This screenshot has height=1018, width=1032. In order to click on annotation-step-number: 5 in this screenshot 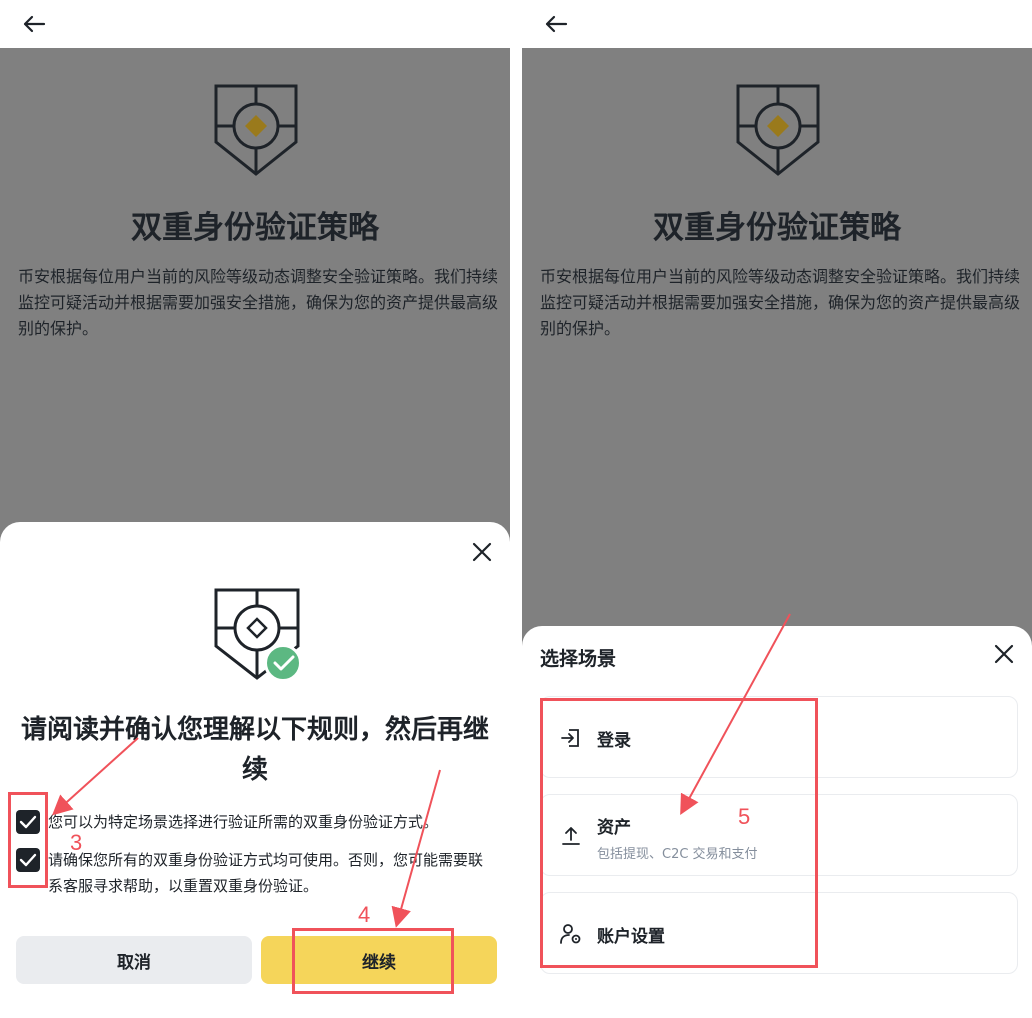, I will do `click(744, 816)`.